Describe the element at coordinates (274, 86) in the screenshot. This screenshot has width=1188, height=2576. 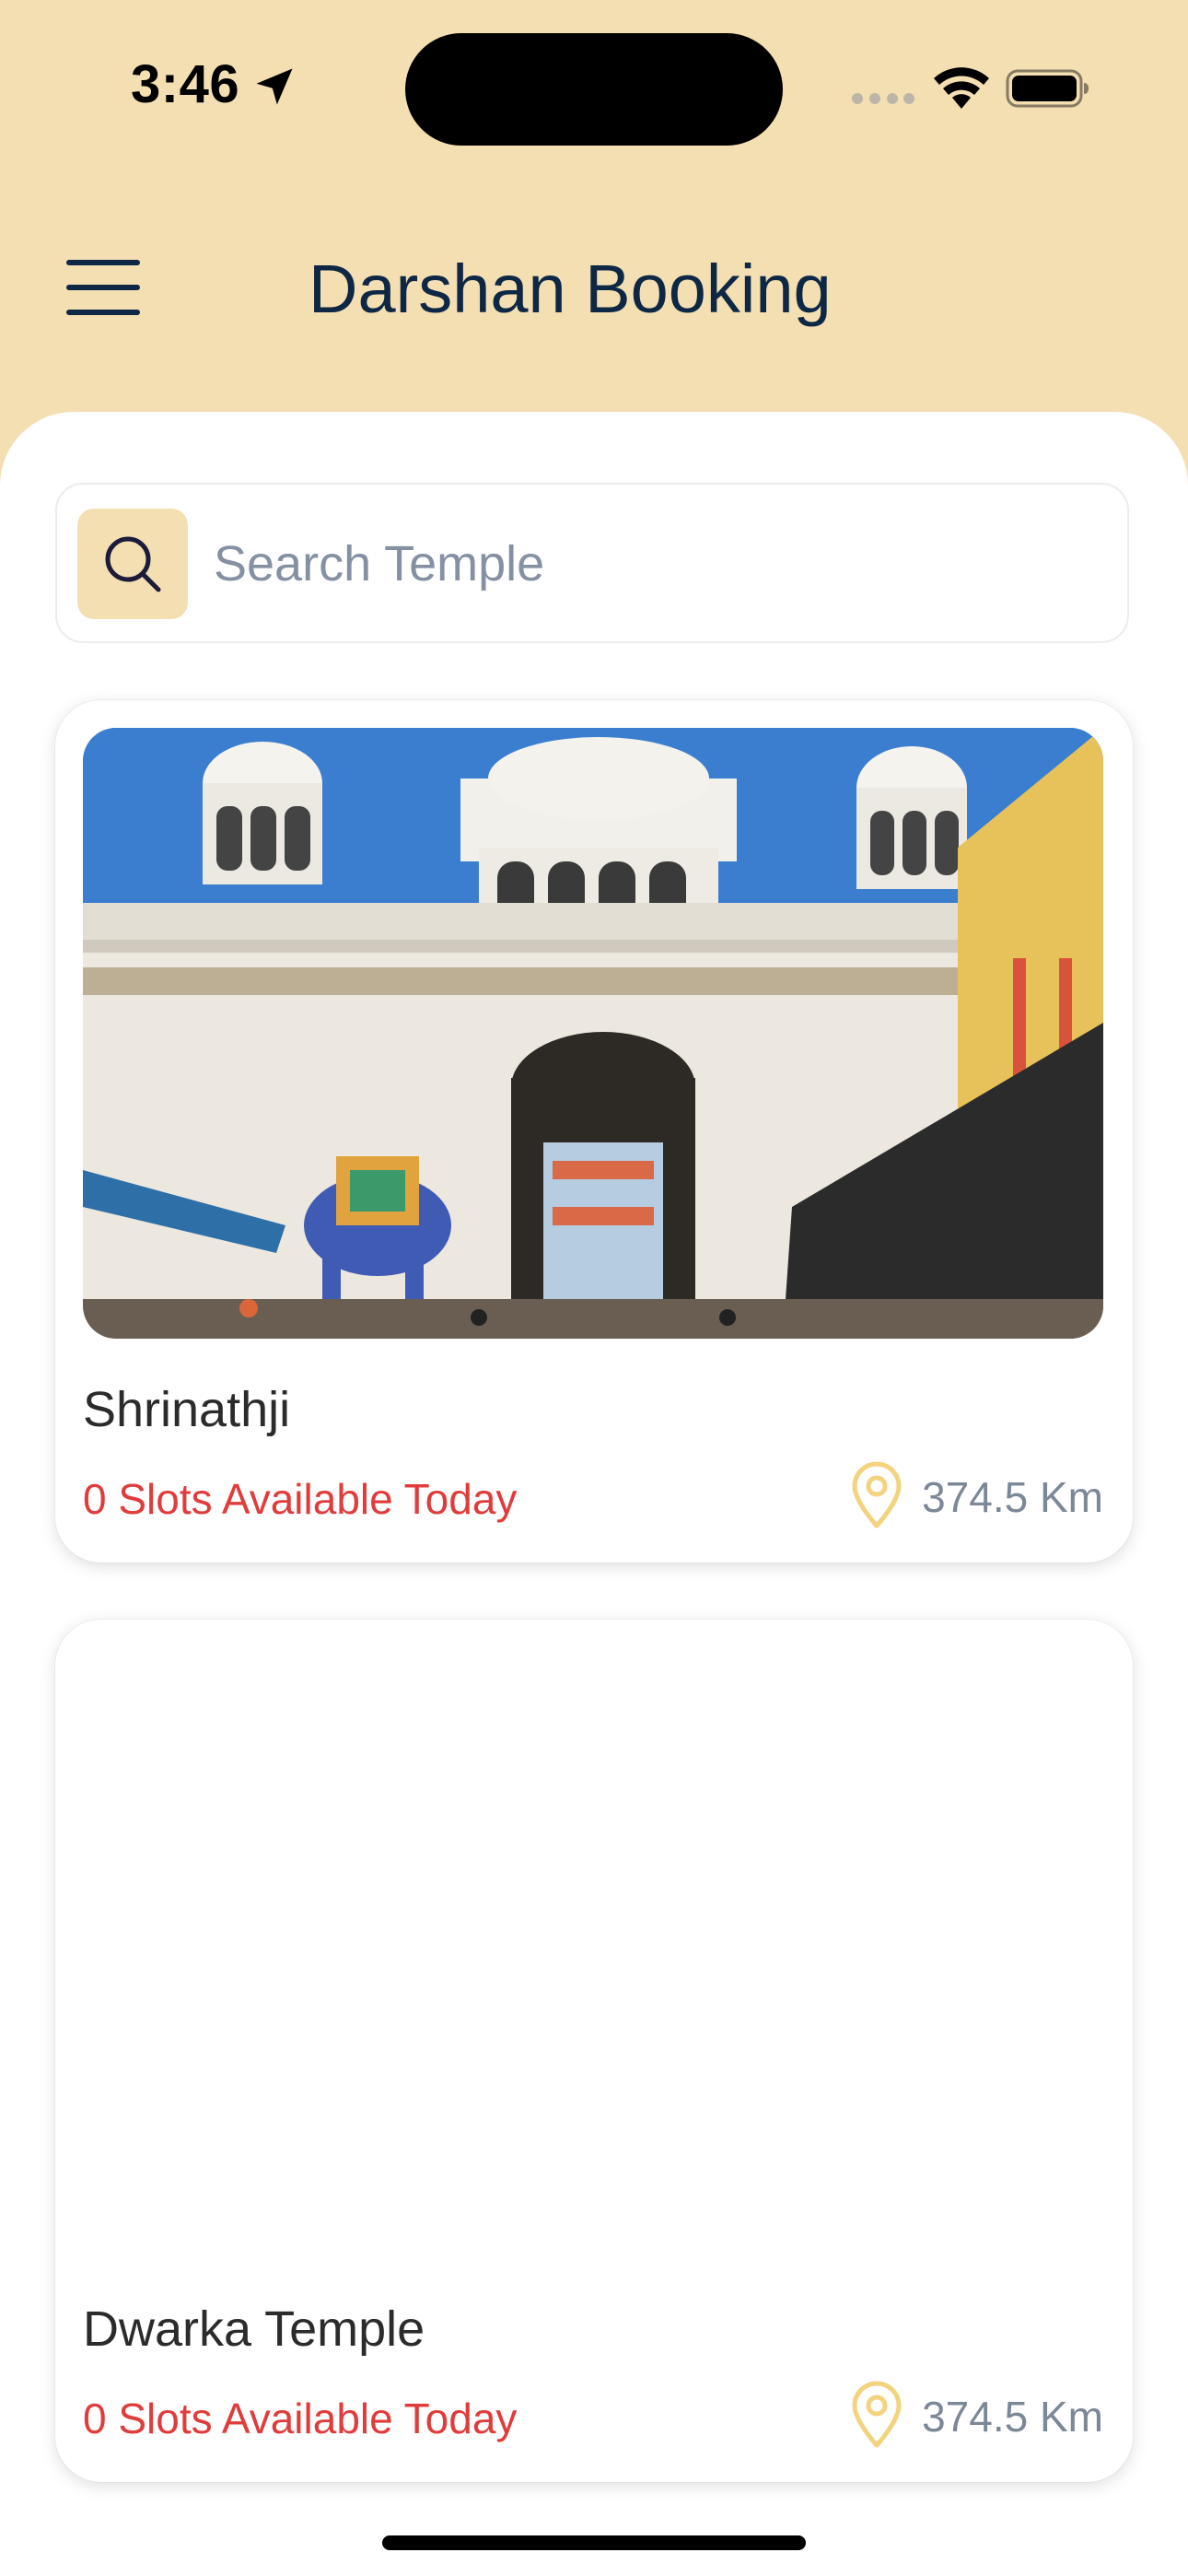
I see `location-arrow-icon` at that location.